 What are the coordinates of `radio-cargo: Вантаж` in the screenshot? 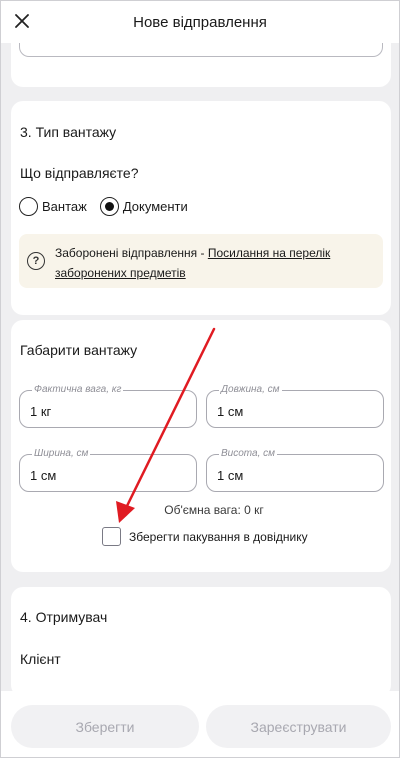 It's located at (53, 206).